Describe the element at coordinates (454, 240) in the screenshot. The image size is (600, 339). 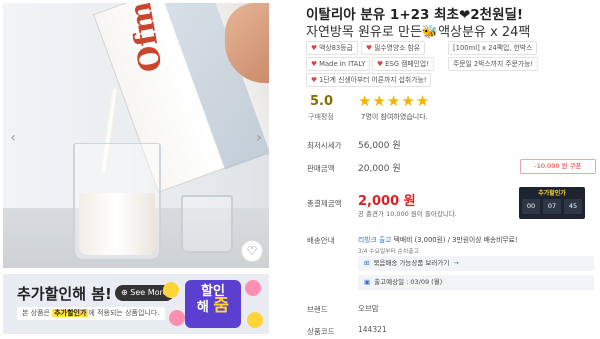
I see `shipping-fee: 택배비 (3,000원) / 3만원이상 배송비무료!` at that location.